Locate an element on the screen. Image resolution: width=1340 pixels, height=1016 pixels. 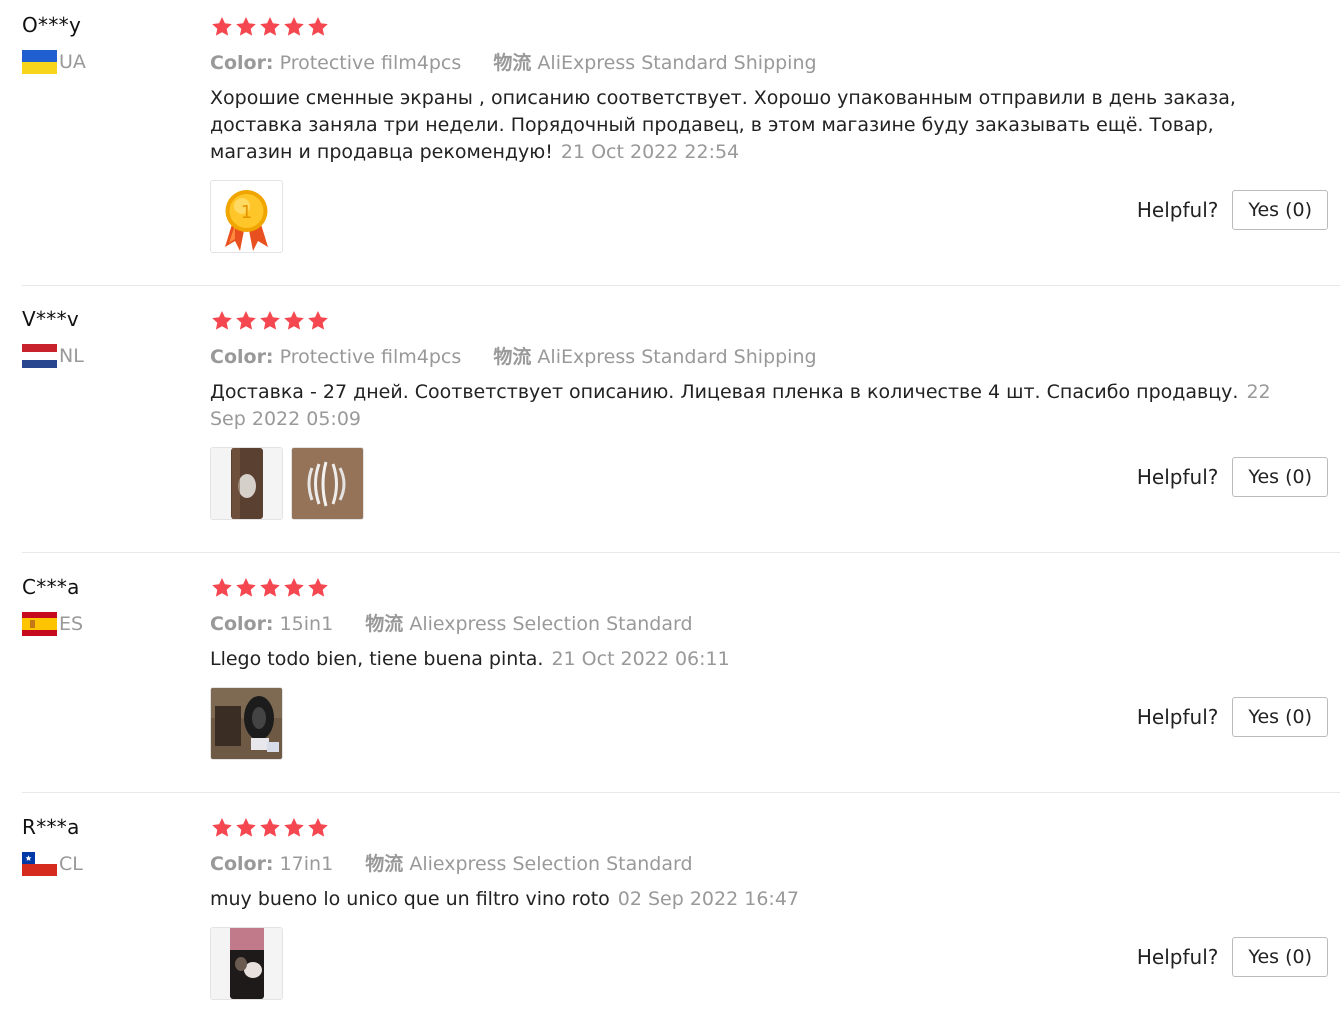
country-code: UA is located at coordinates (72, 62).